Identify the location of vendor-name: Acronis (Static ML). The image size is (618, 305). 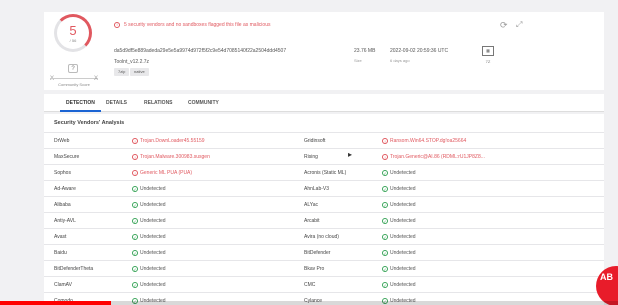
(325, 173).